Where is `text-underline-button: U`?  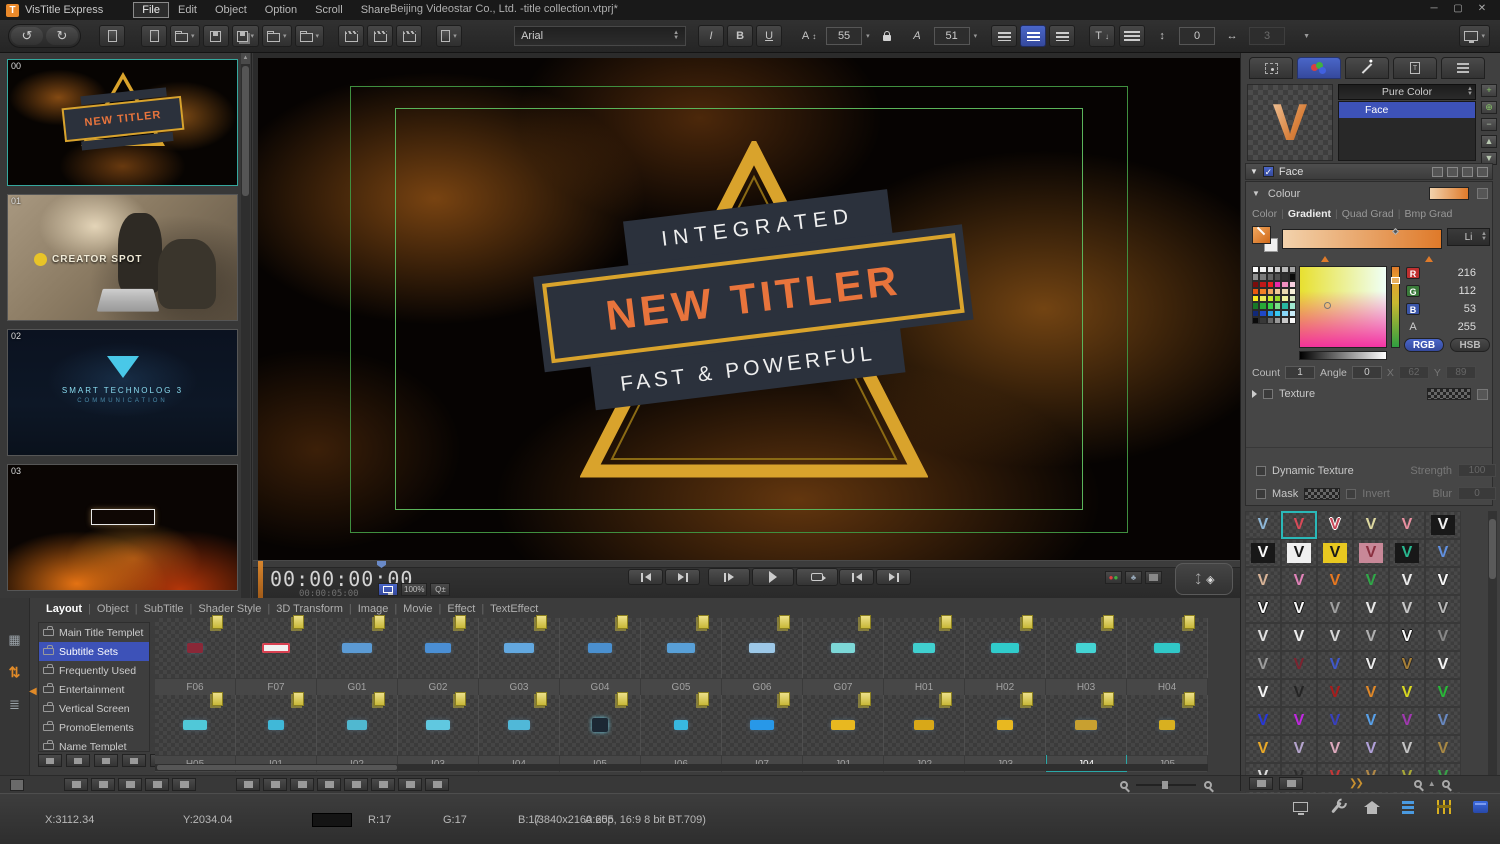 text-underline-button: U is located at coordinates (769, 36).